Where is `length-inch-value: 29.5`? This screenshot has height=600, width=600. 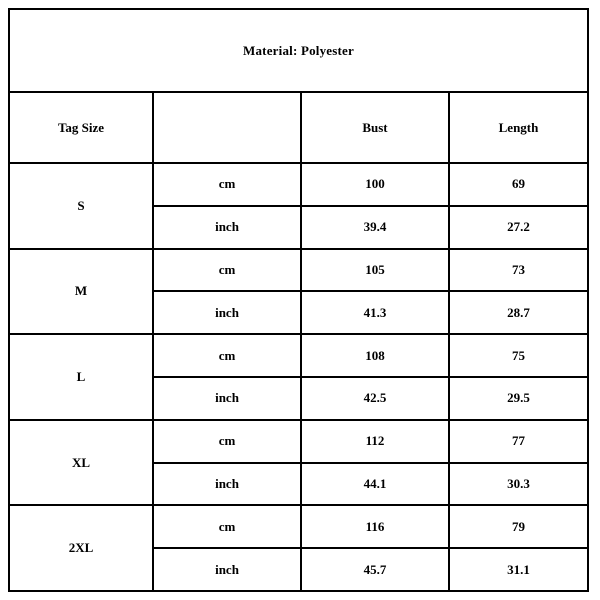 length-inch-value: 29.5 is located at coordinates (518, 398).